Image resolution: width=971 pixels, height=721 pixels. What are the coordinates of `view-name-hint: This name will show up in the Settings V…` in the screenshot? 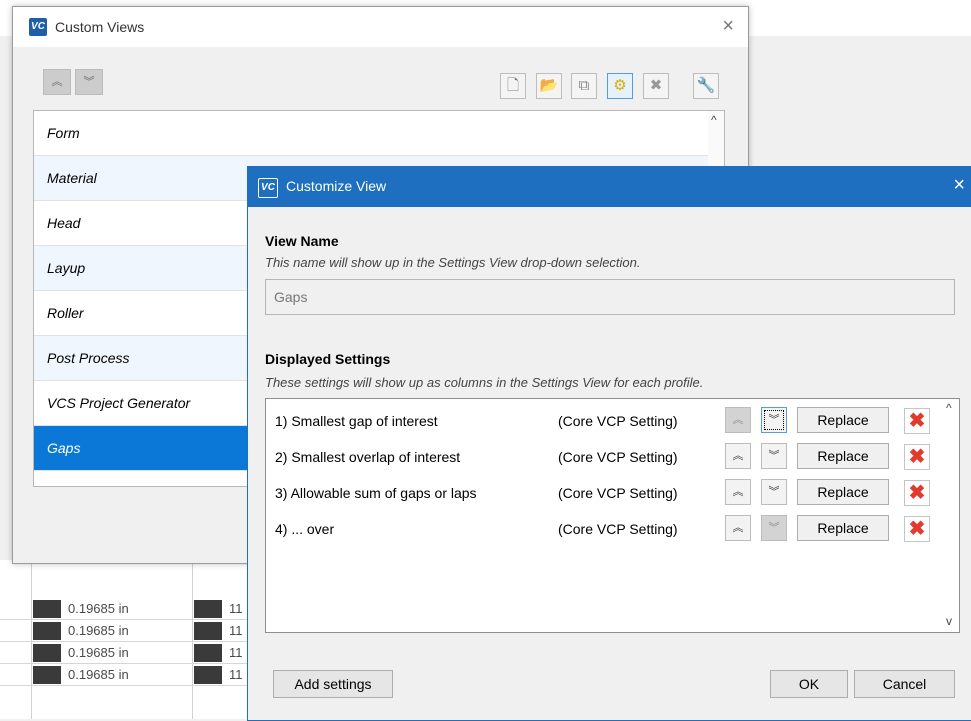 It's located at (453, 262).